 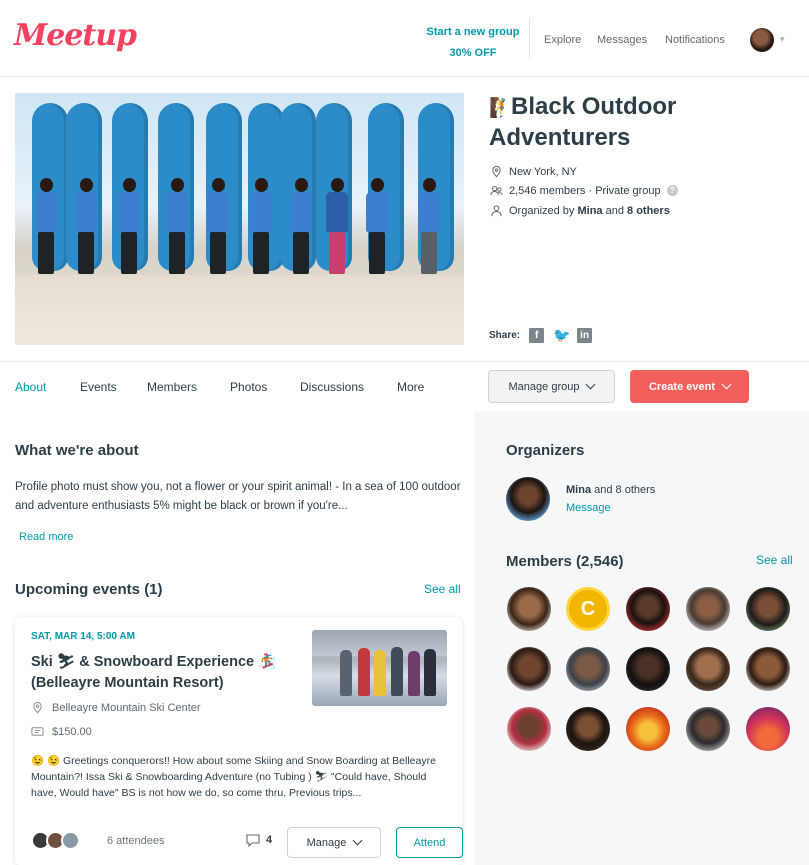 What do you see at coordinates (648, 211) in the screenshot?
I see `organizers-others-link: 8 others` at bounding box center [648, 211].